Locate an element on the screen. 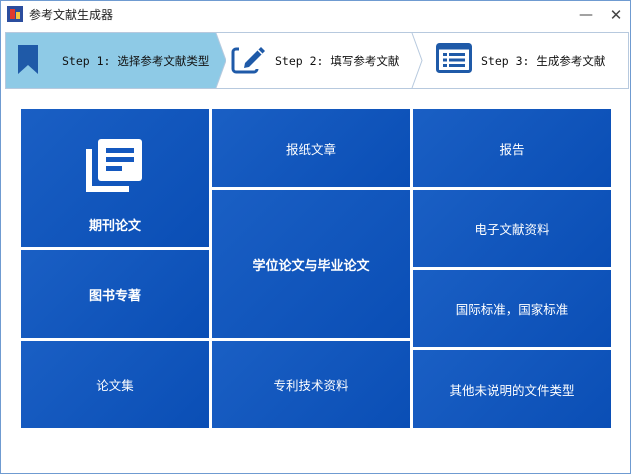 The width and height of the screenshot is (631, 474). tile-newspaper-article: 报纸文章 is located at coordinates (311, 148).